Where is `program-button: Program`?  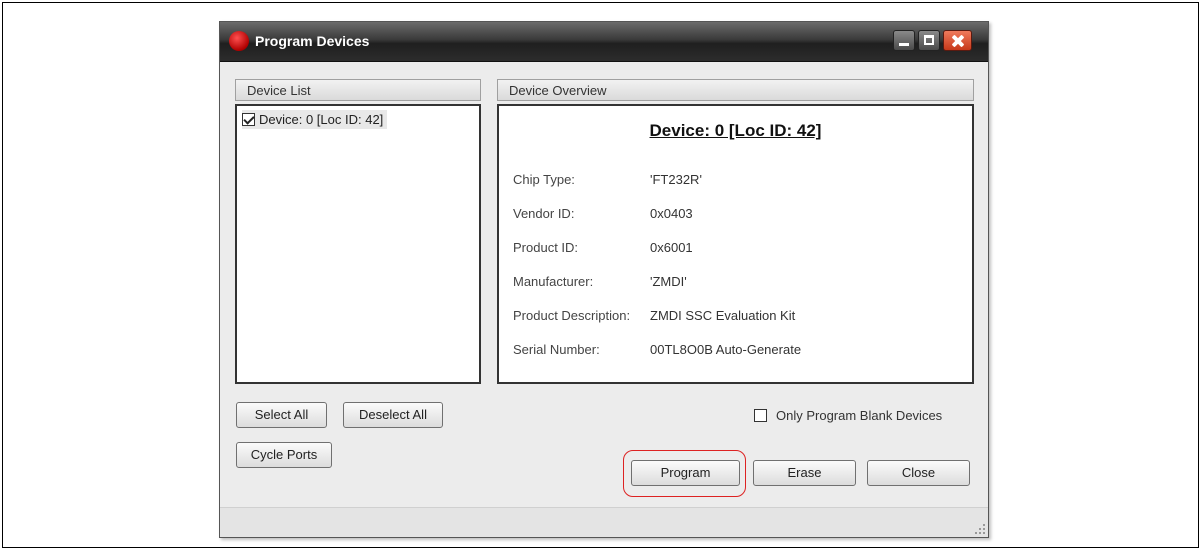
program-button: Program is located at coordinates (685, 473).